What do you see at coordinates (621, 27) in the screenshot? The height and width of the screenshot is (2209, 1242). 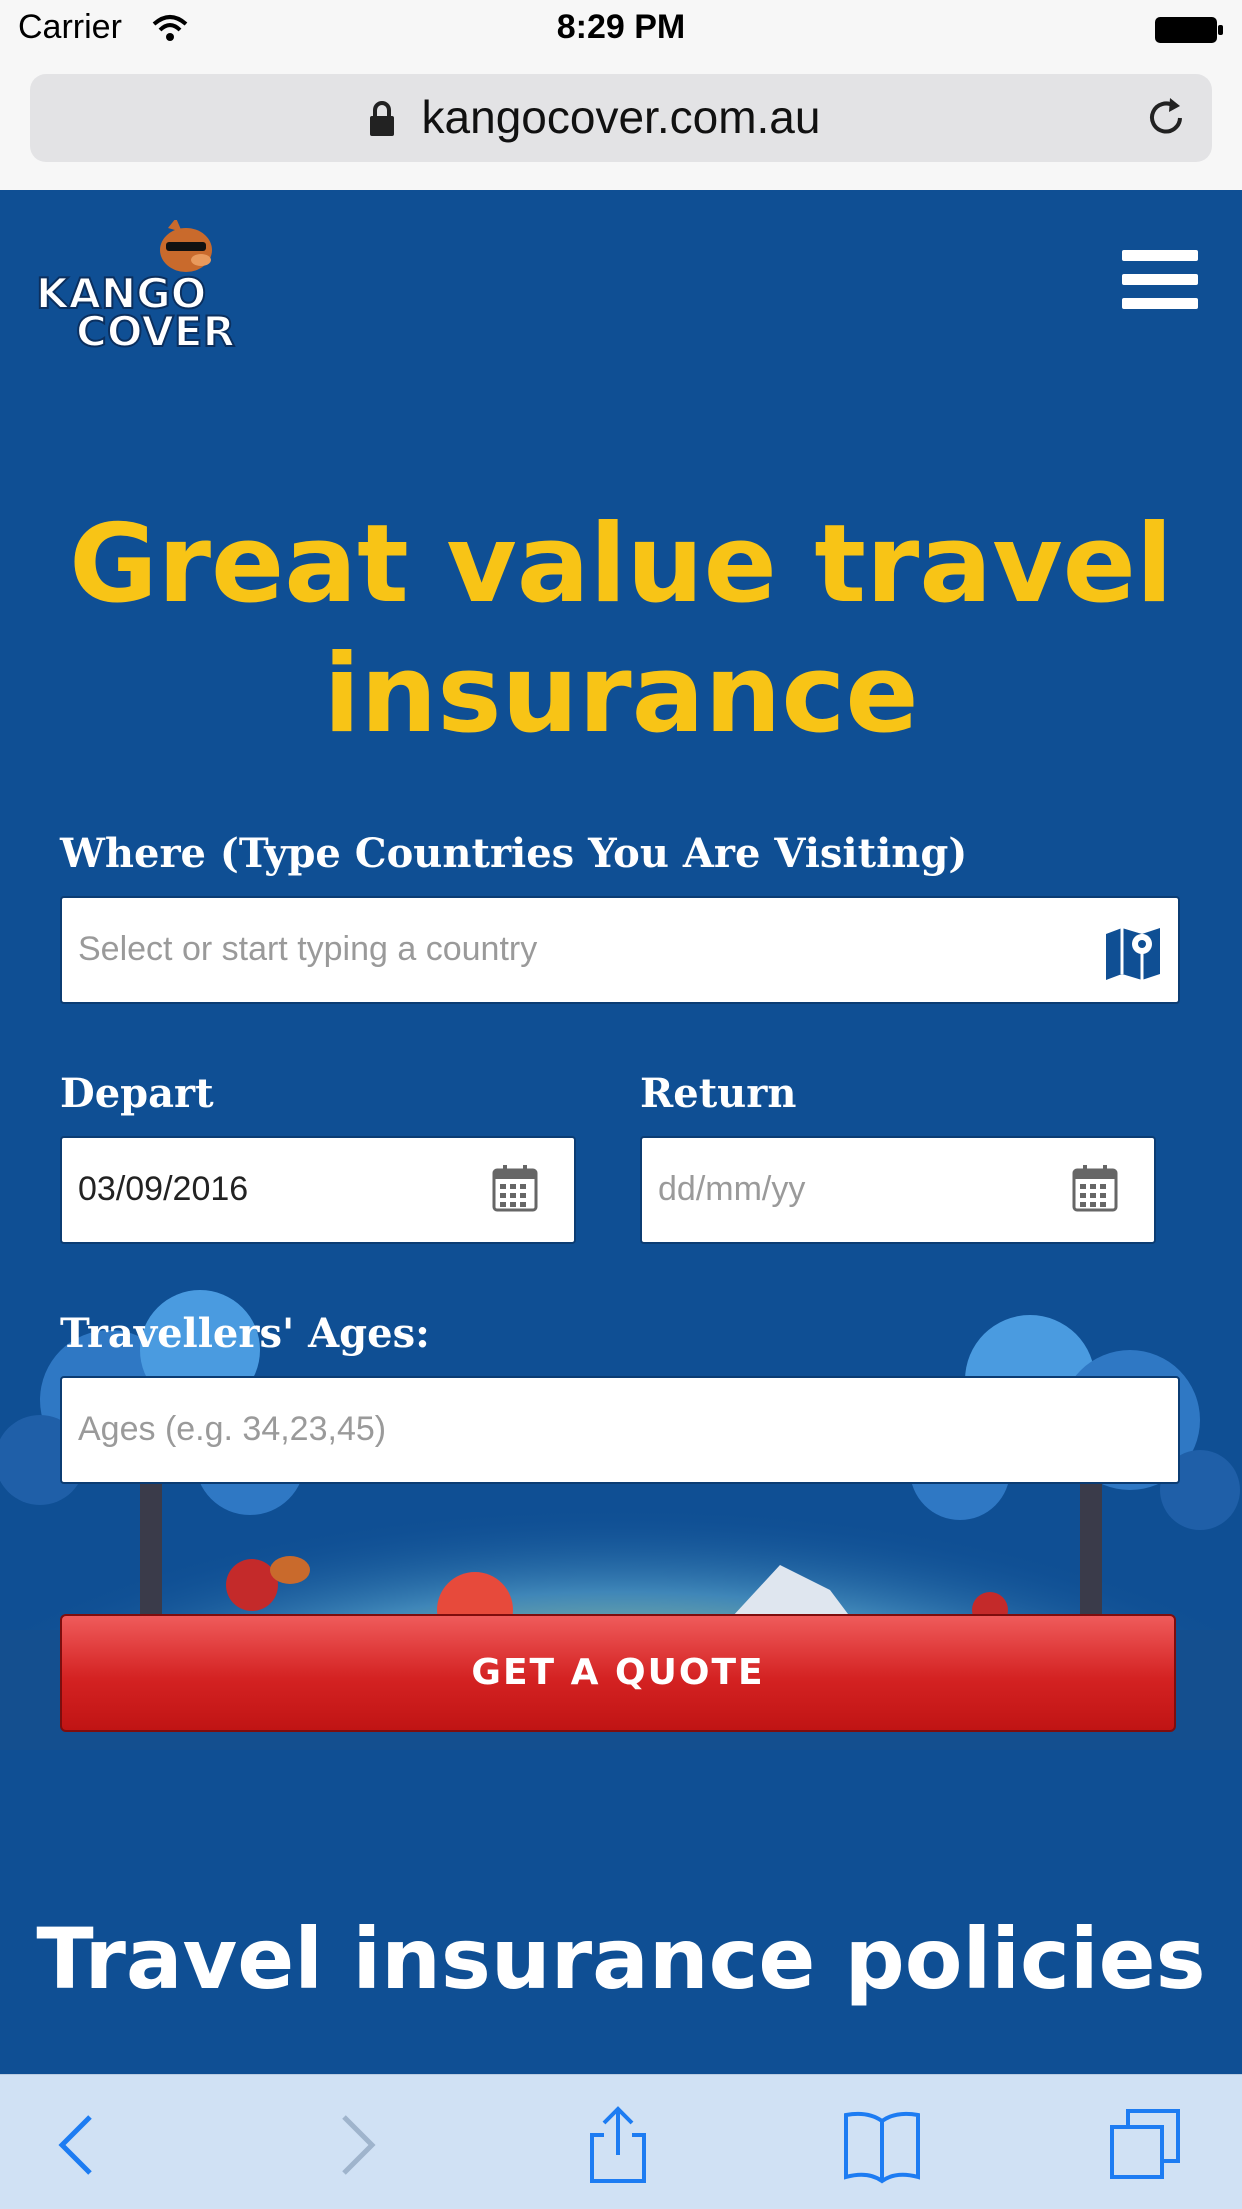 I see `status-time: 8:29 PM` at bounding box center [621, 27].